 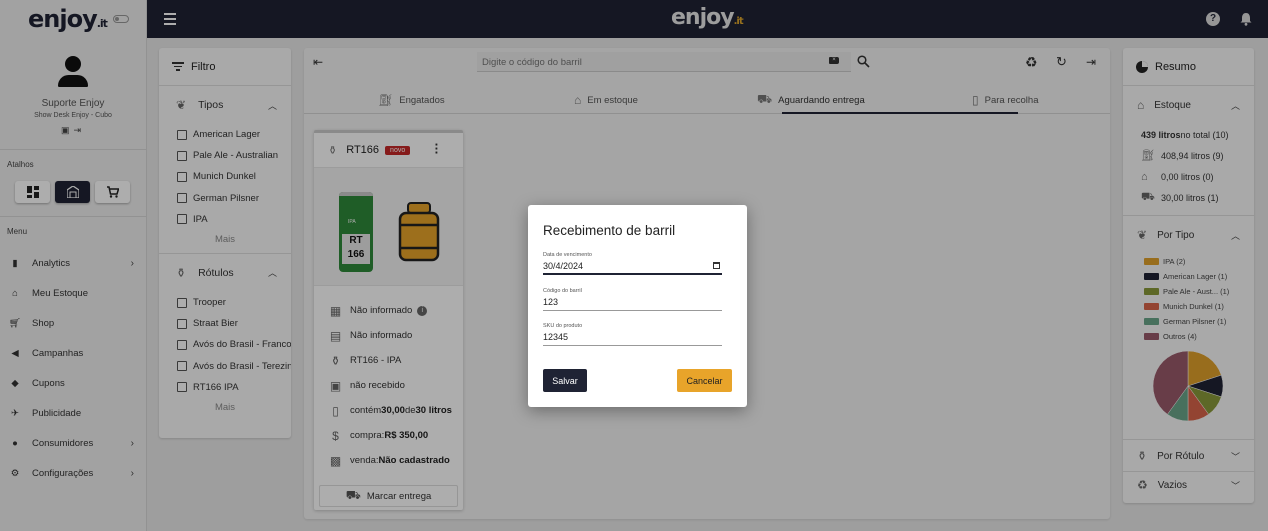 I want to click on barrel-code-field: Código do barril 123, so click(x=632, y=299).